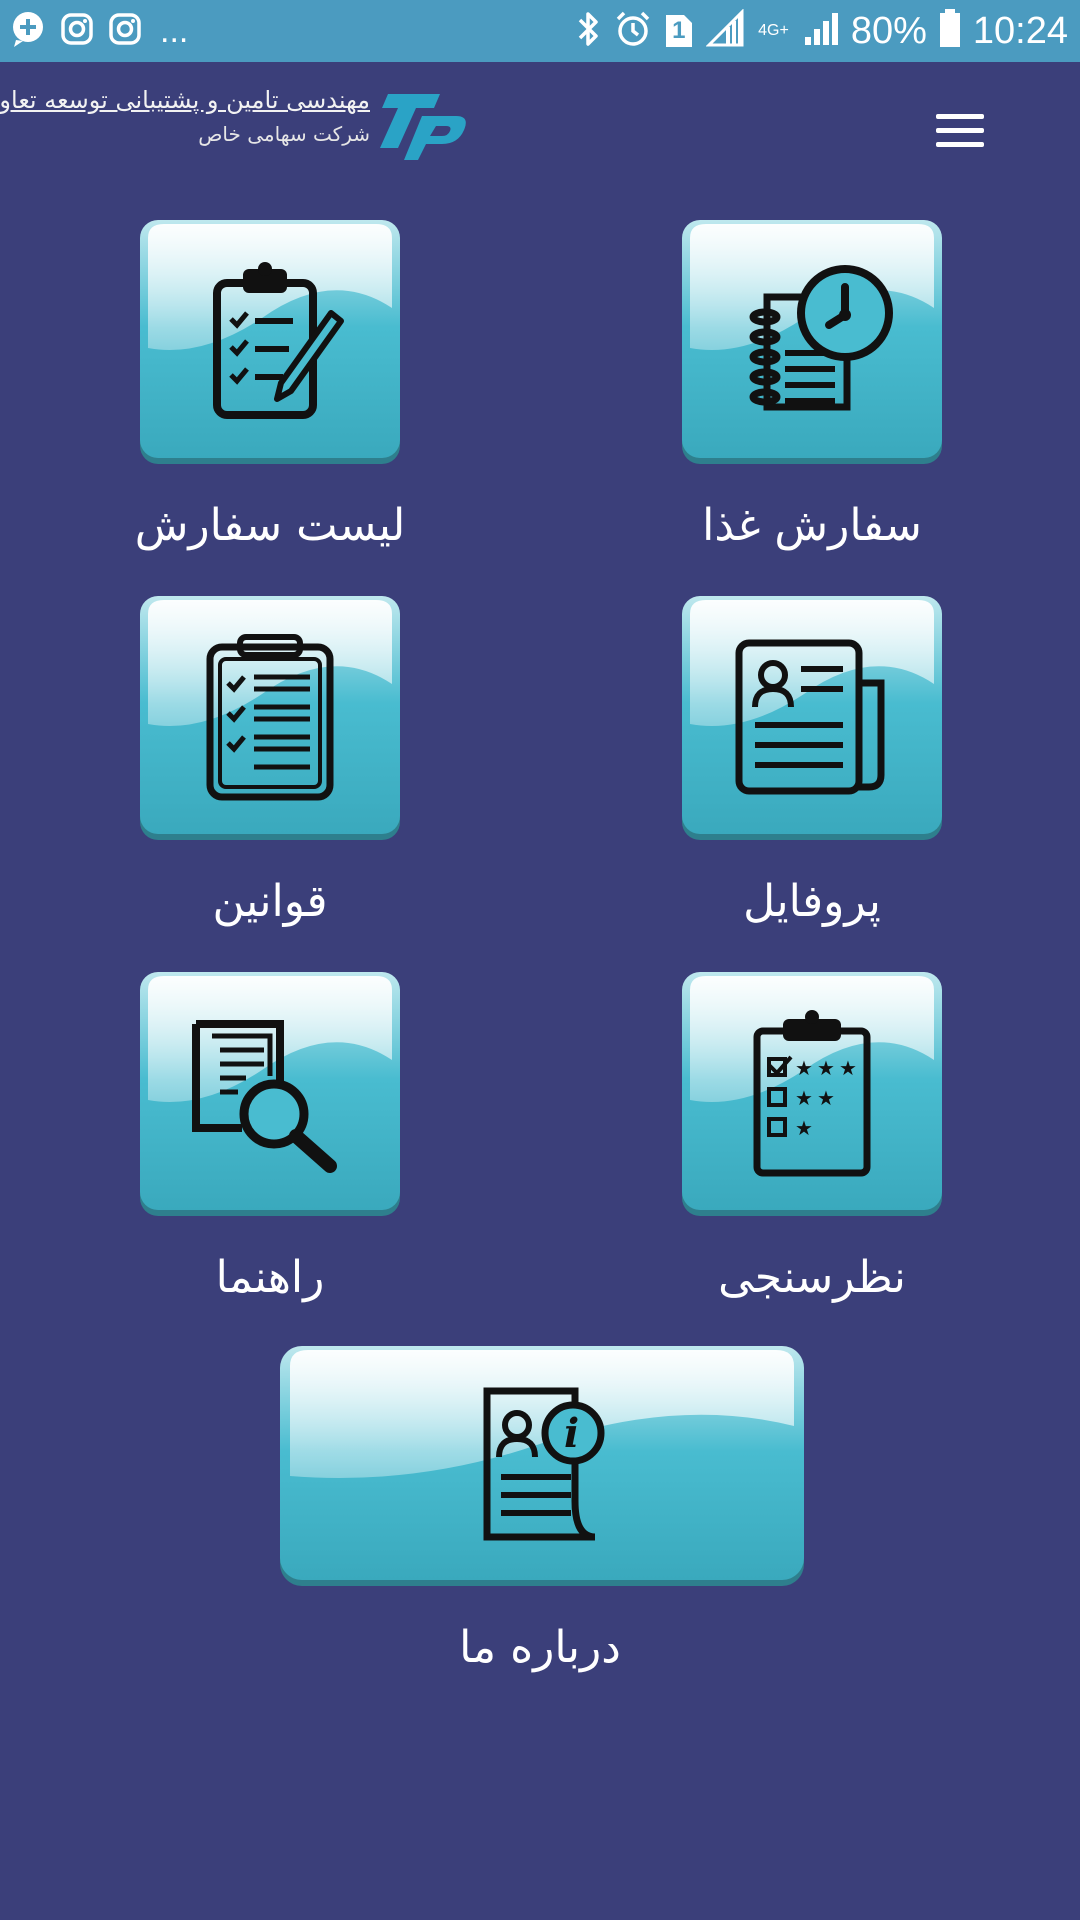  I want to click on alarm-icon, so click(633, 31).